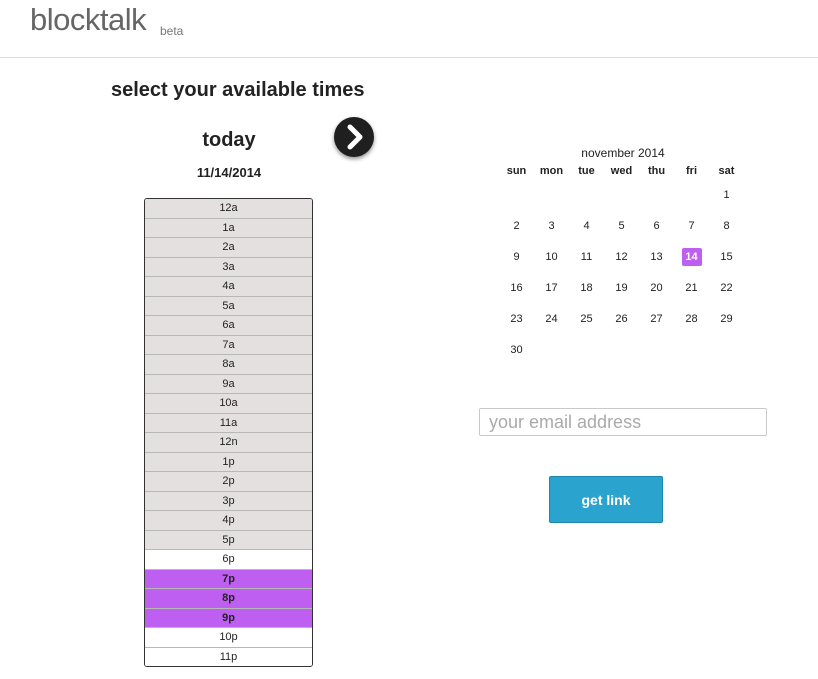 This screenshot has width=818, height=679. What do you see at coordinates (586, 287) in the screenshot?
I see `calendar-day: 18` at bounding box center [586, 287].